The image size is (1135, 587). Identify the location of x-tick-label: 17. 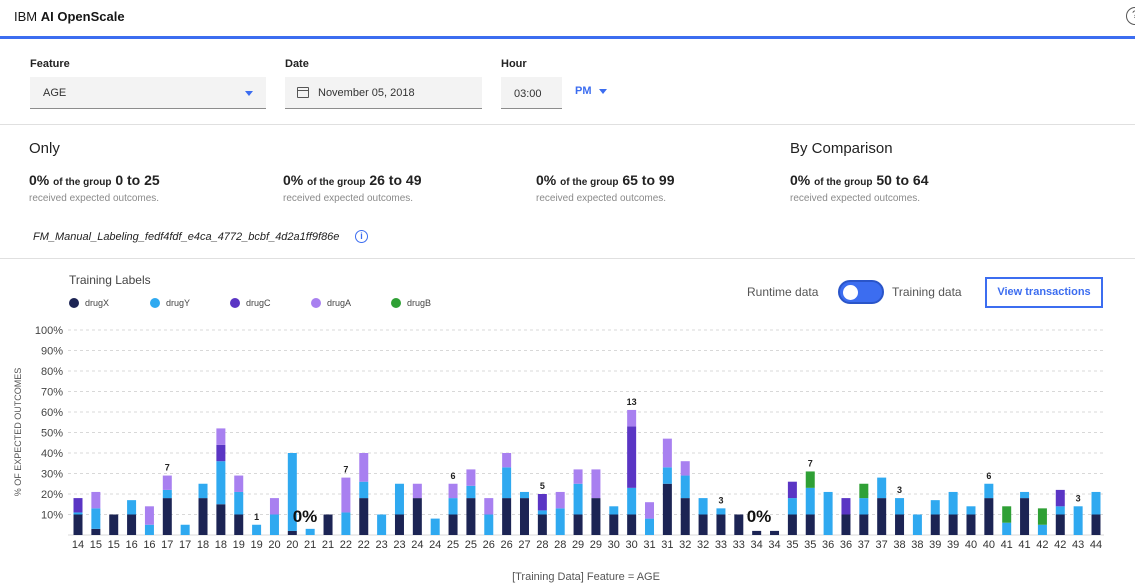
(185, 545).